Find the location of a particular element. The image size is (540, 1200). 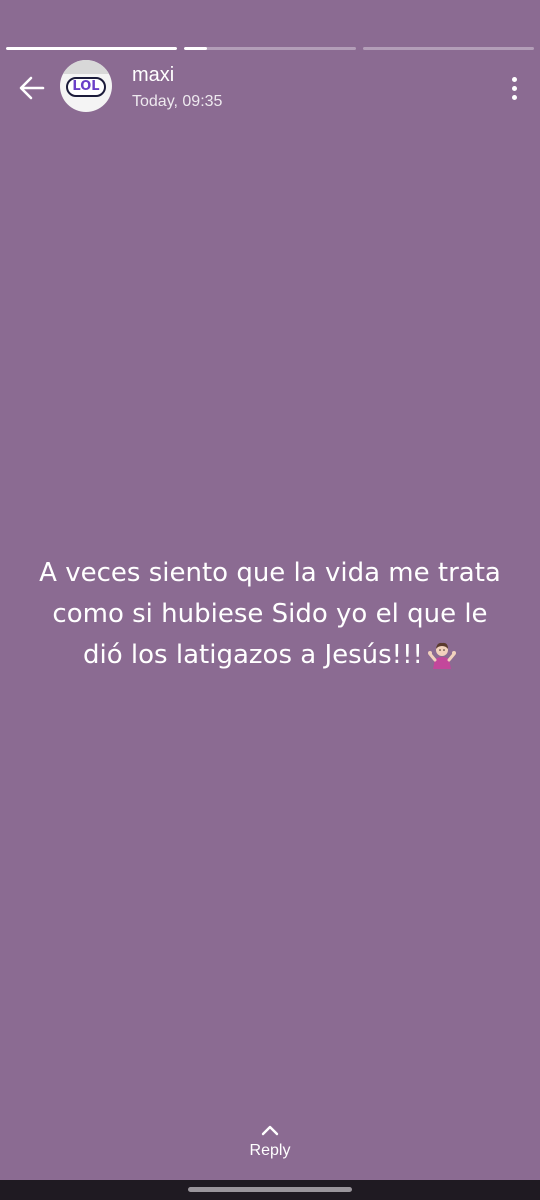

back-button is located at coordinates (32, 88).